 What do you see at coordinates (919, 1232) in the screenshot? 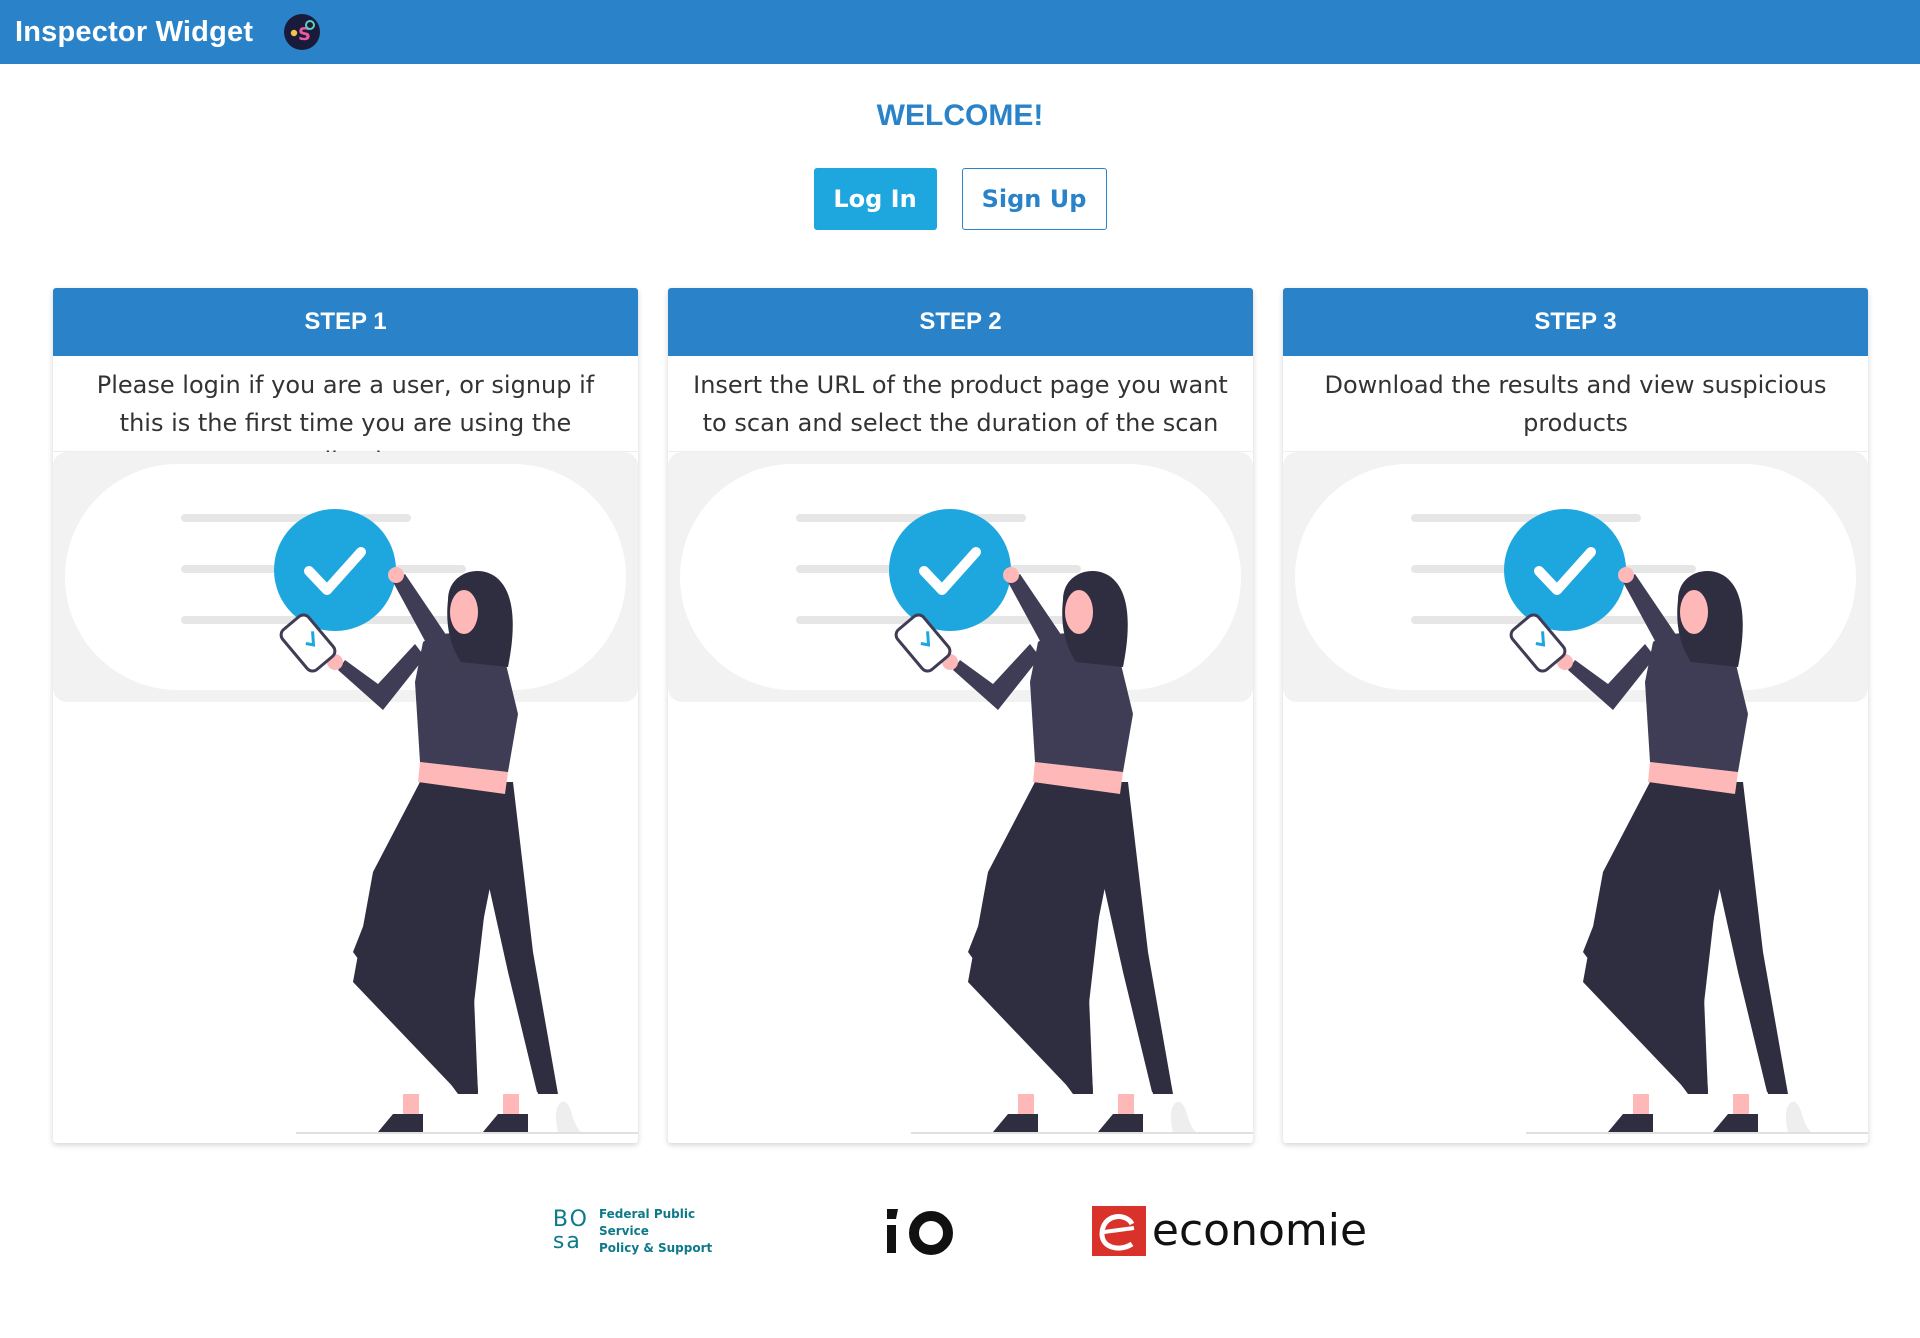
I see `io-logo-icon` at bounding box center [919, 1232].